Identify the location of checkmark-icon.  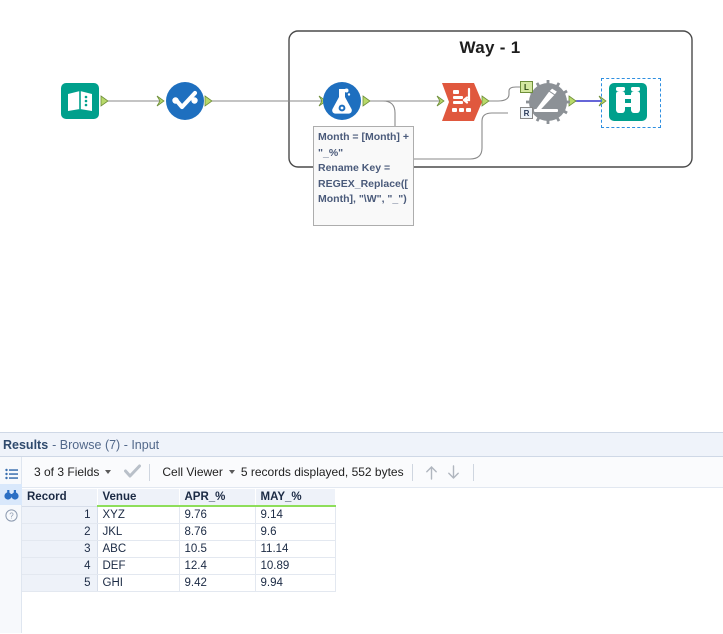
(133, 470).